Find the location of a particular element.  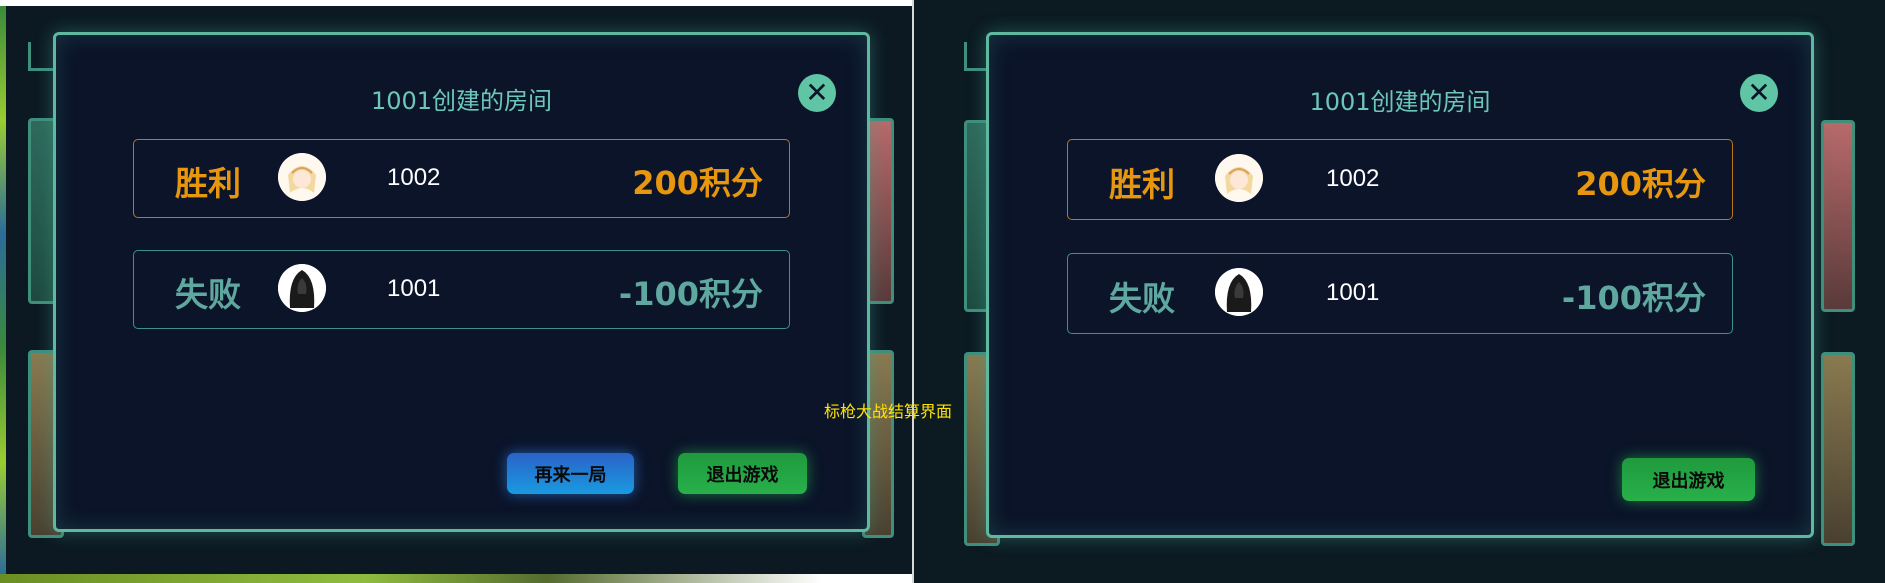

play-again-button: 再来一局 is located at coordinates (570, 473).